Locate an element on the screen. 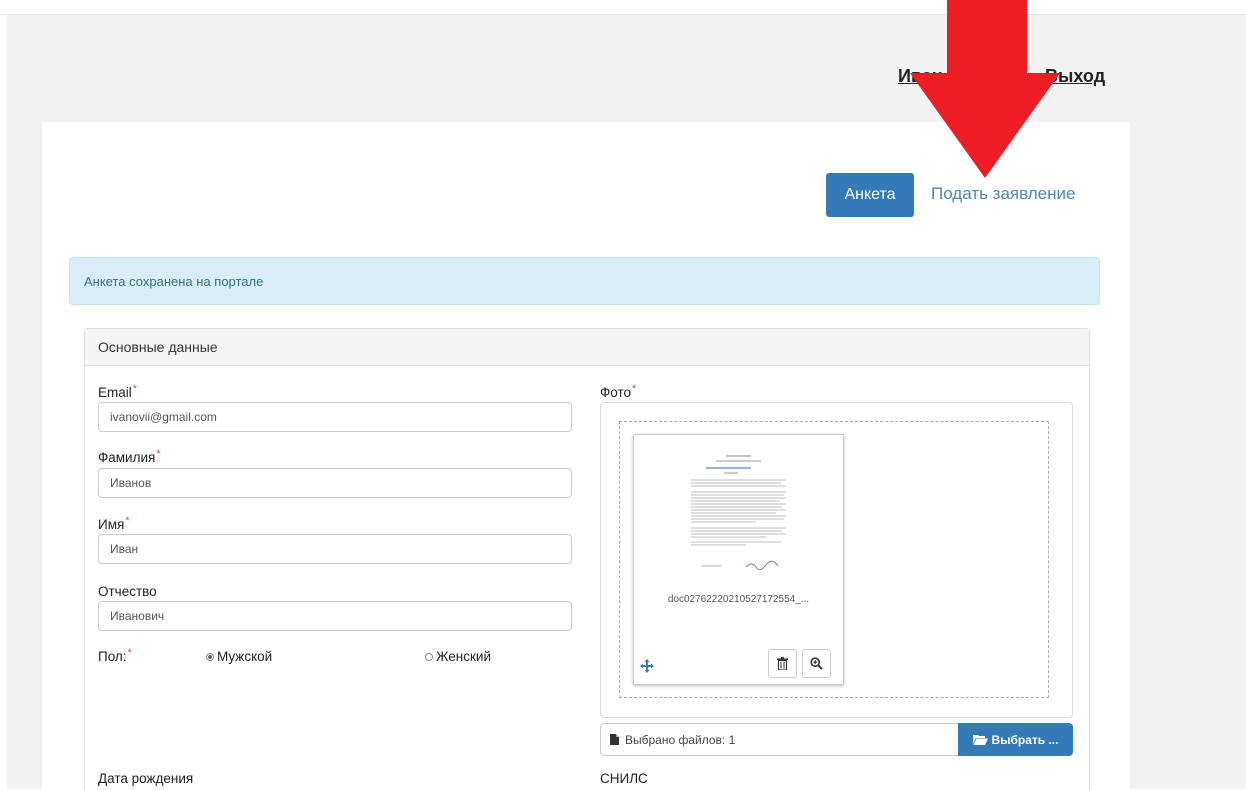  user-name-link: Иван is located at coordinates (920, 76).